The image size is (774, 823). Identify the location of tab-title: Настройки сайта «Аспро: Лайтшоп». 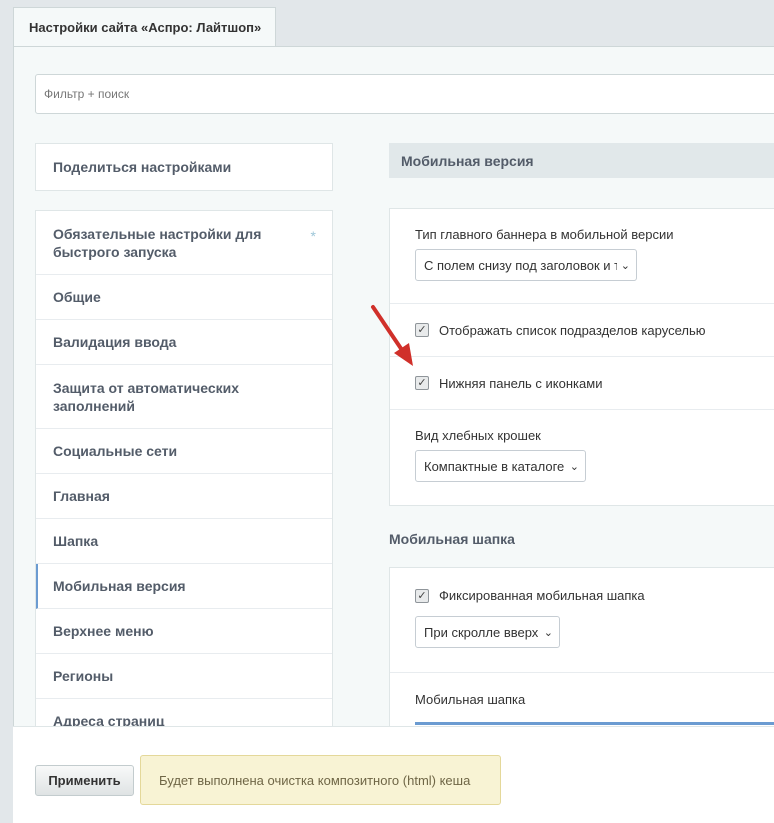
(145, 27).